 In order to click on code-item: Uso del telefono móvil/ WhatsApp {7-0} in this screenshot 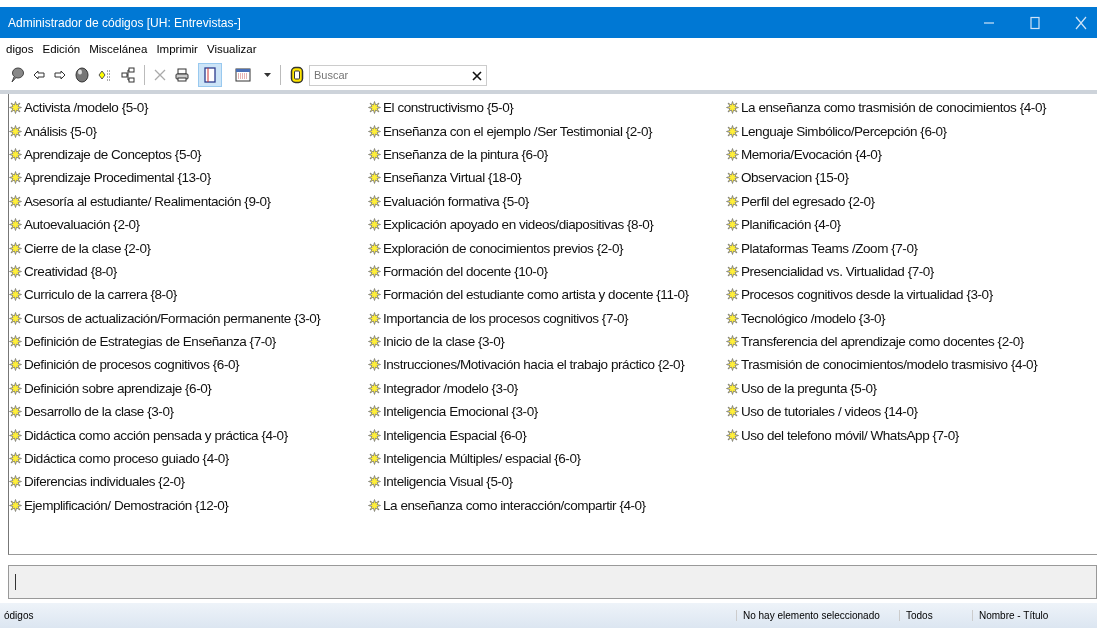, I will do `click(911, 435)`.